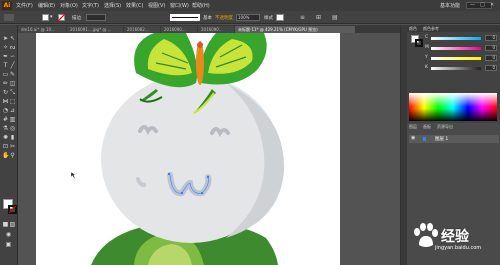 The image size is (500, 265). What do you see at coordinates (5, 119) in the screenshot?
I see `mesh-tool-icon: #` at bounding box center [5, 119].